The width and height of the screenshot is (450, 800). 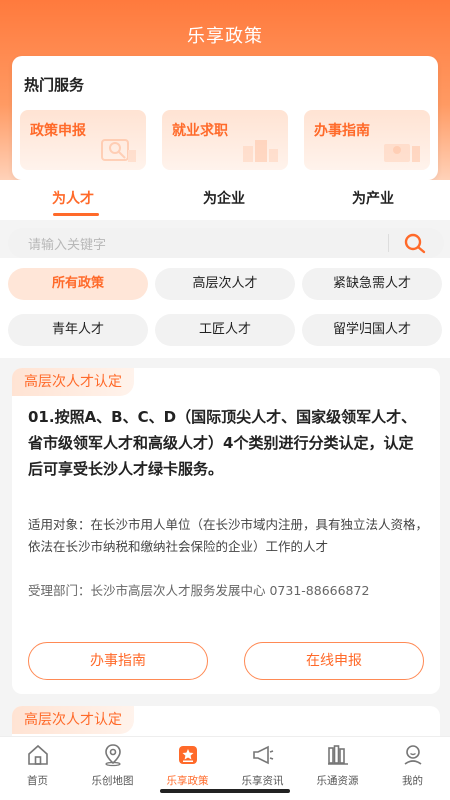 I want to click on hot-services-card: 热门服务 政策申报 就业求职 办事指南, so click(x=225, y=118).